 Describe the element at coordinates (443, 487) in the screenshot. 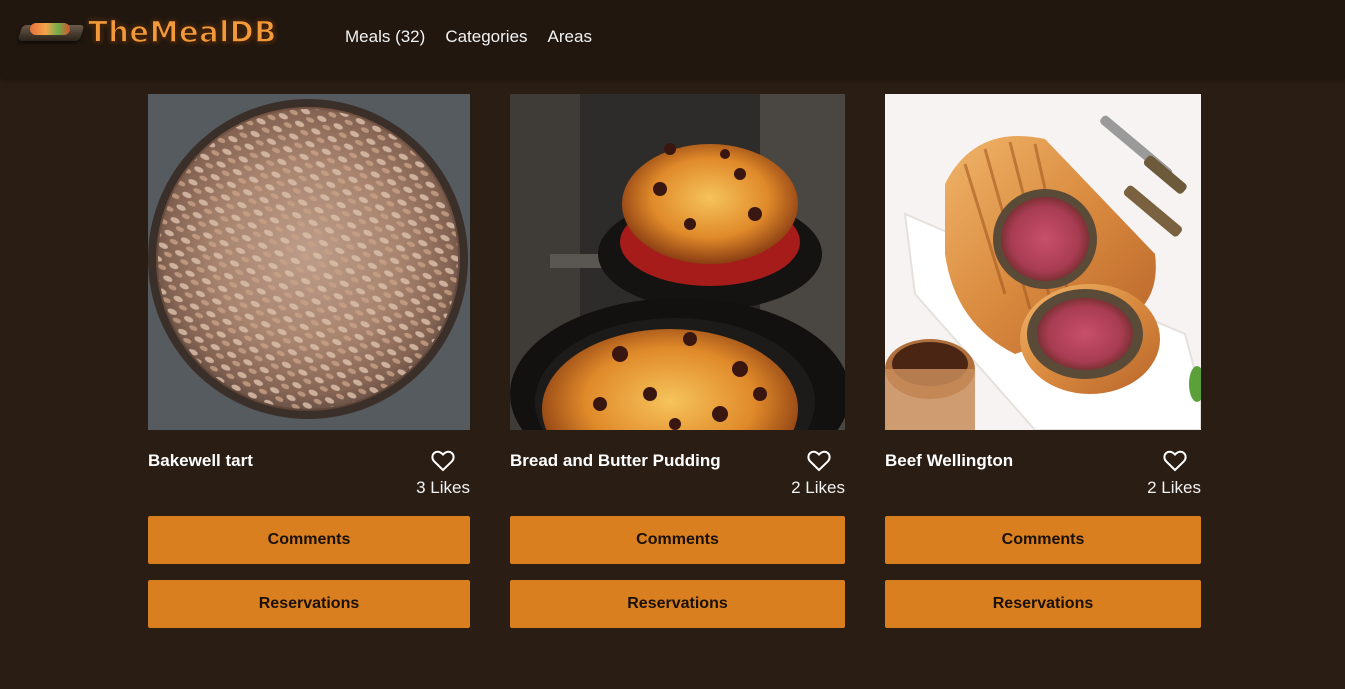

I see `likes-count: 3 Likes` at that location.